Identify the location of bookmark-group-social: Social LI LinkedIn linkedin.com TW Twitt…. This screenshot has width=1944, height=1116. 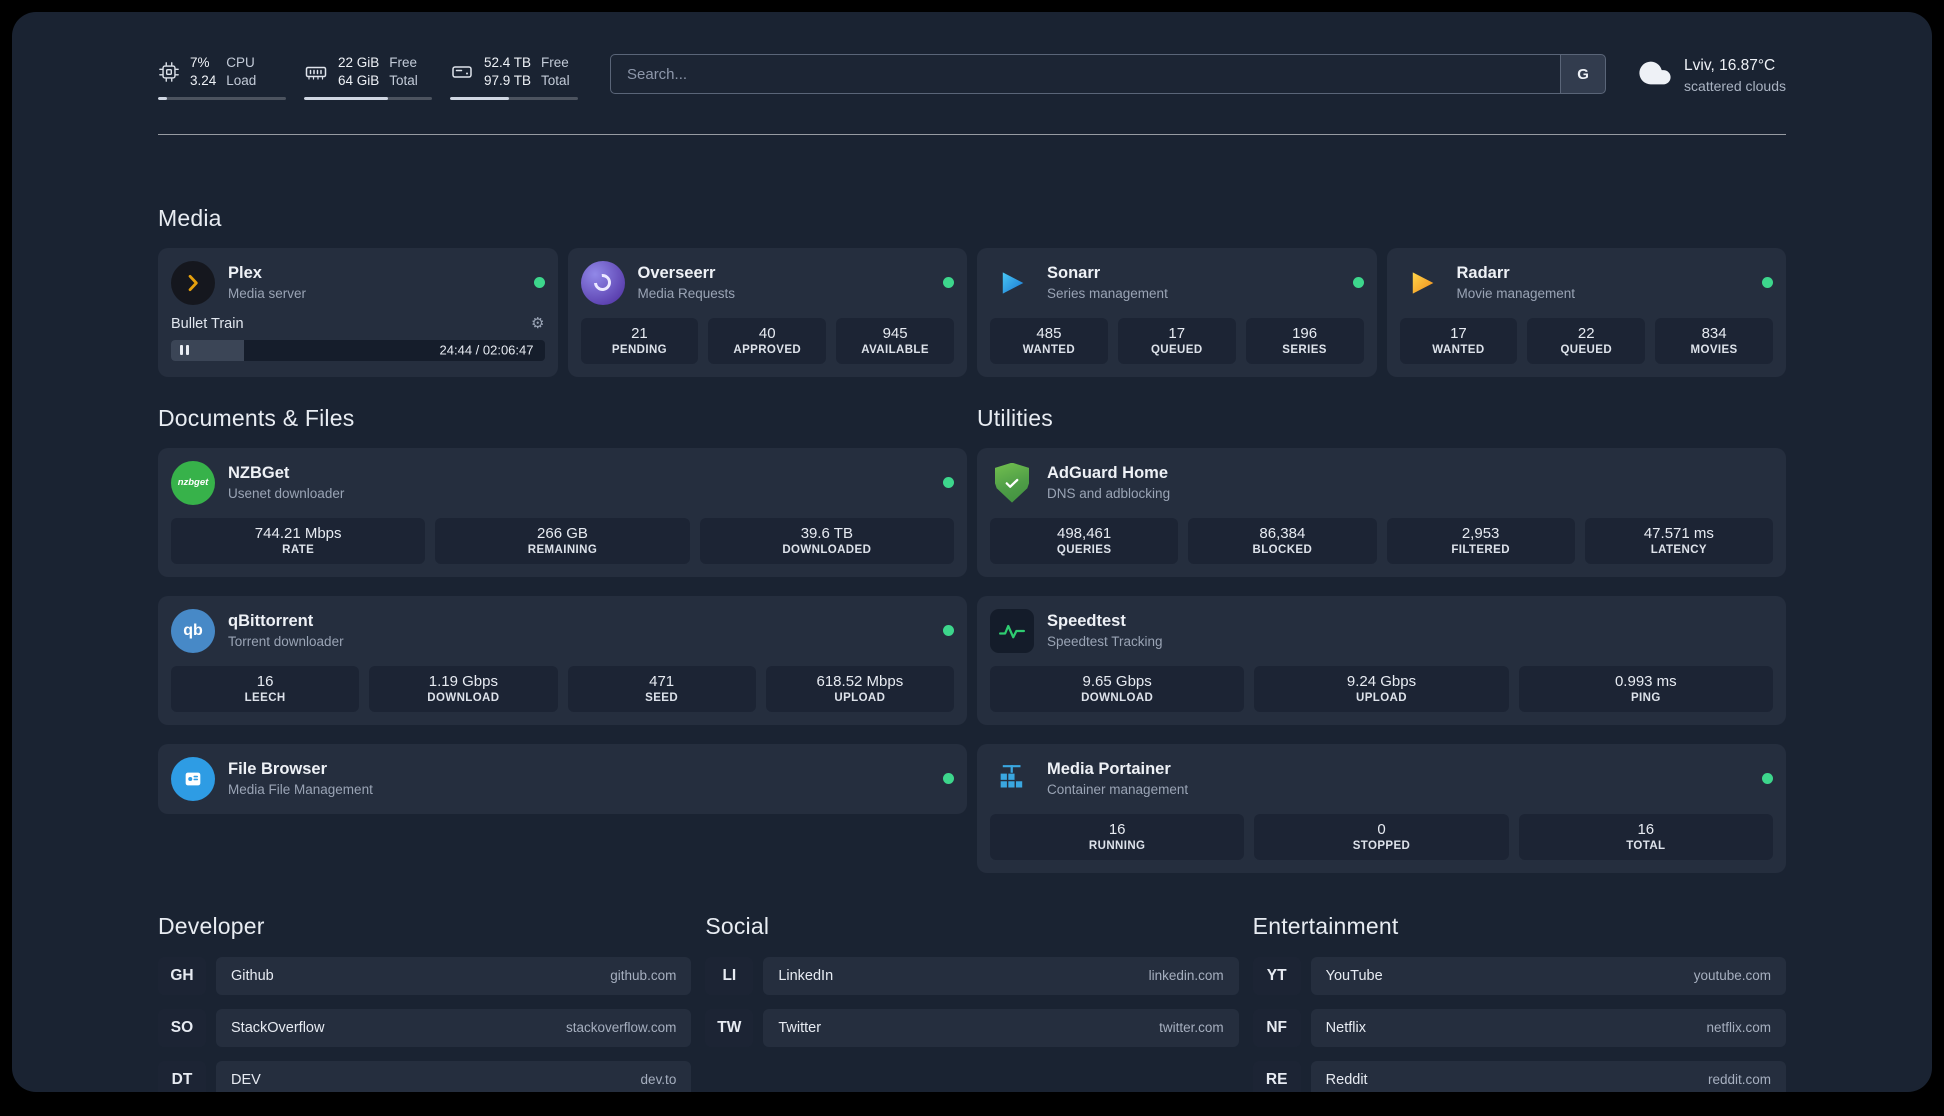
(972, 1002).